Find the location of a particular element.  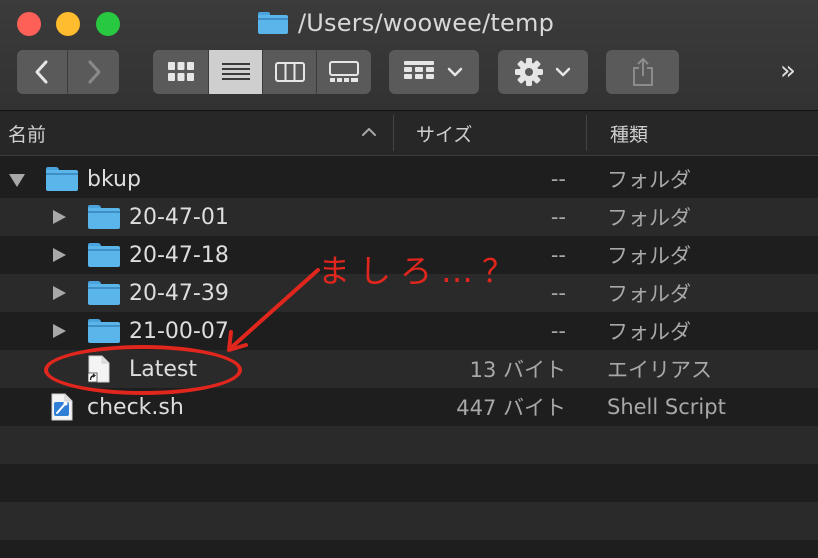

annotation-circle is located at coordinates (143, 370).